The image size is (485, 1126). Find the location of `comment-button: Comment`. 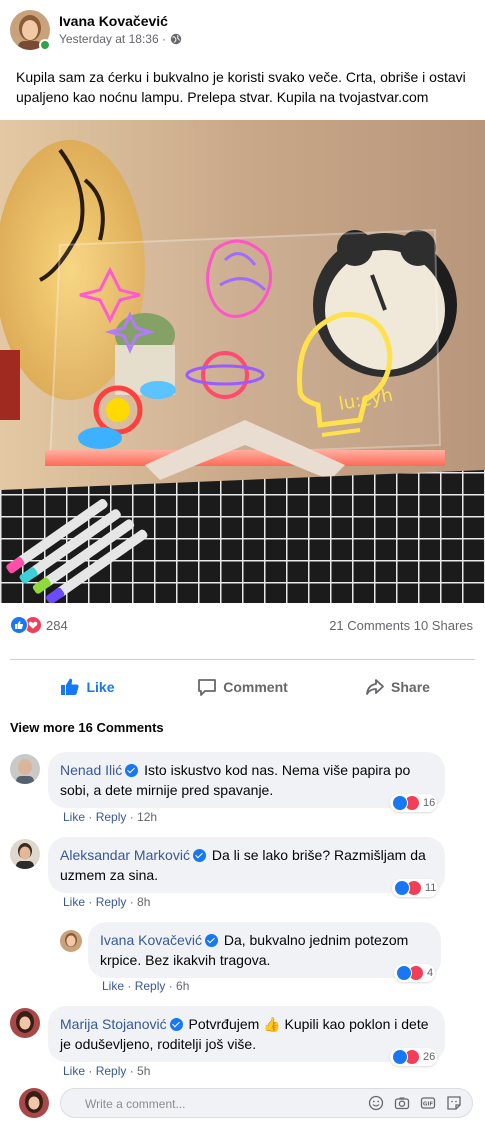

comment-button: Comment is located at coordinates (242, 687).